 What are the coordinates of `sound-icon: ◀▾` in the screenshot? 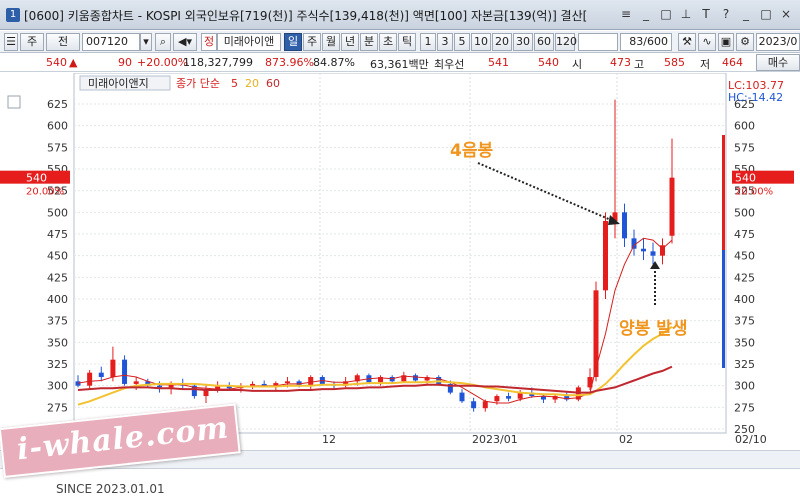 It's located at (185, 42).